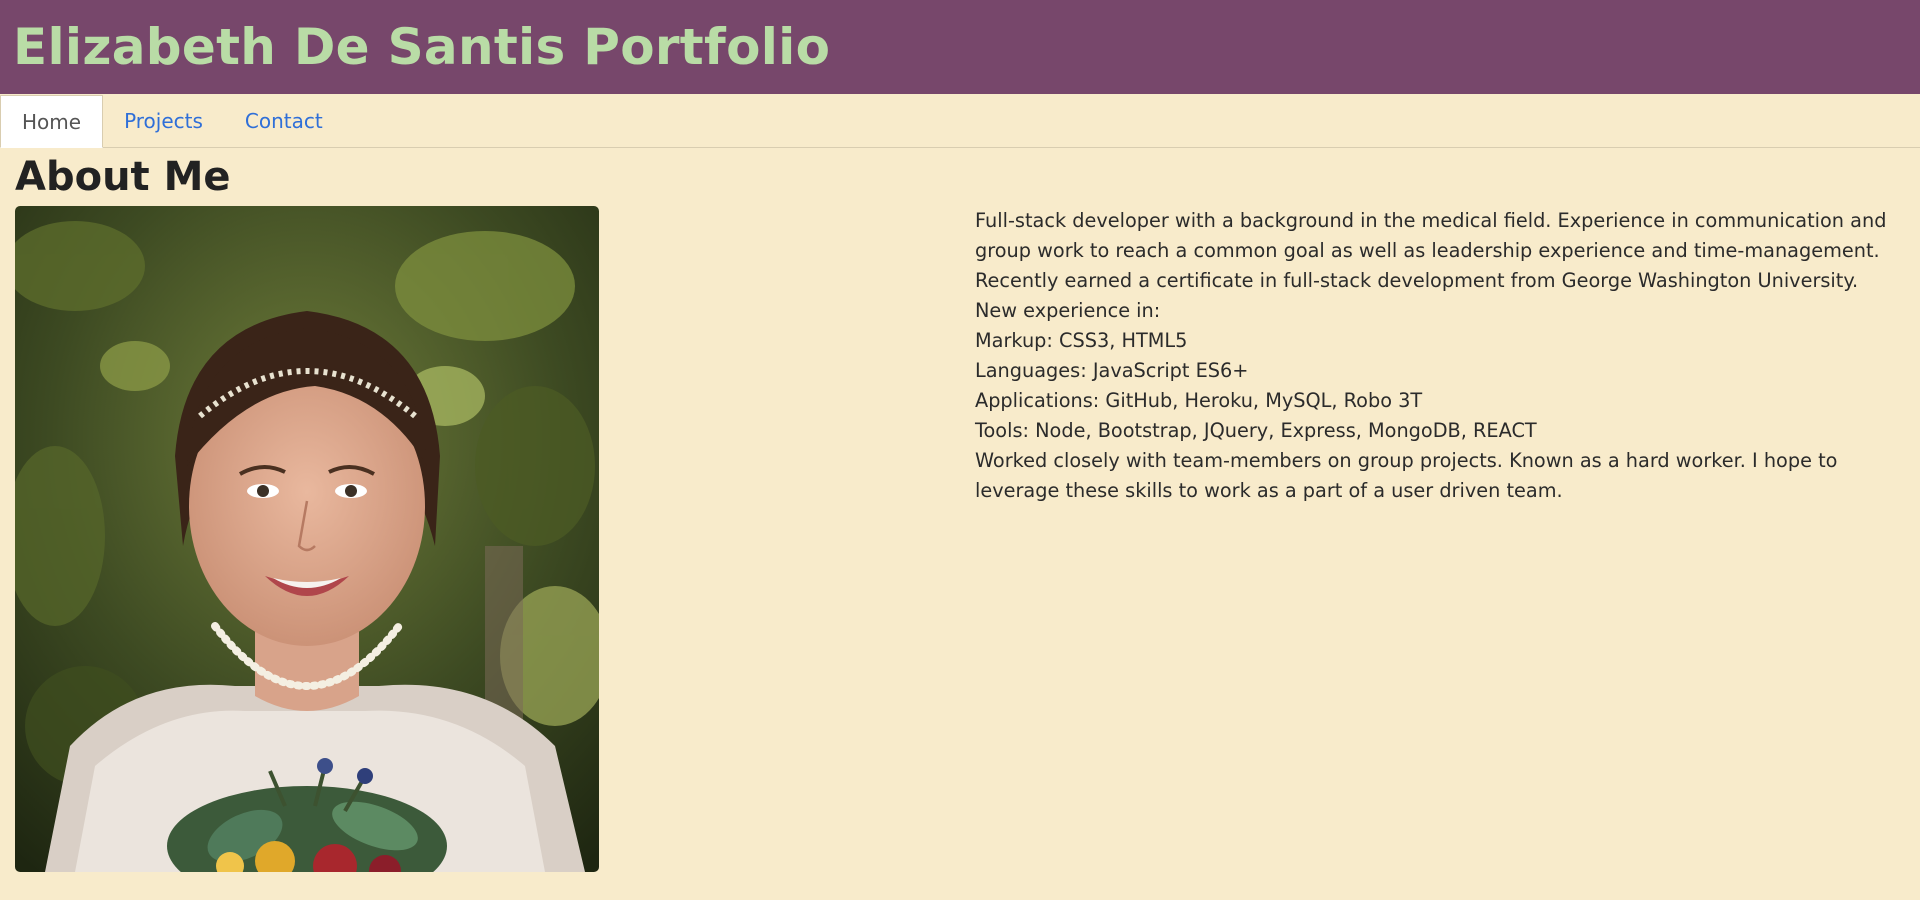  Describe the element at coordinates (1081, 340) in the screenshot. I see `bio-markup: Markup: CSS3, HTML5` at that location.